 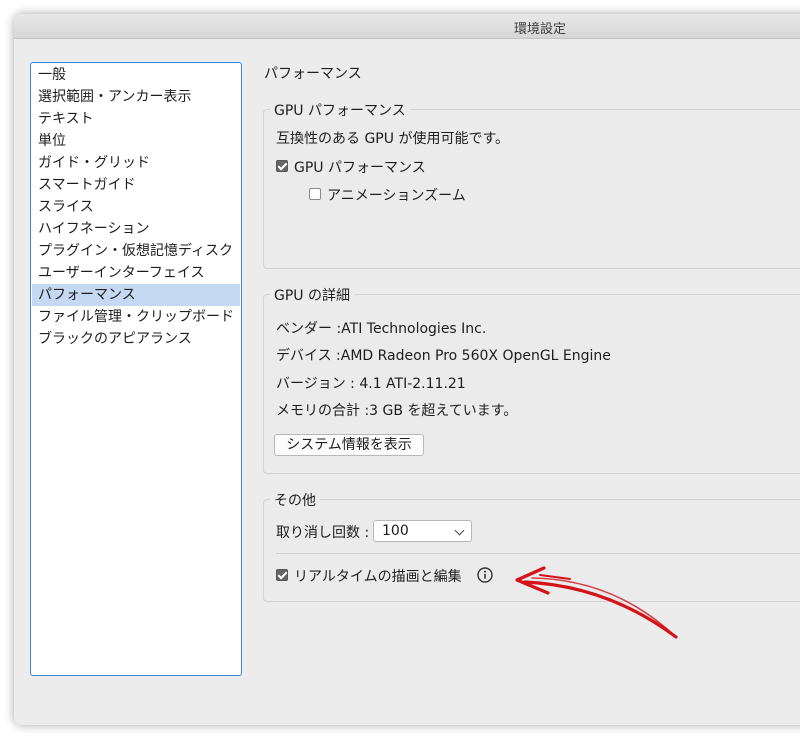 I want to click on animation-zoom-checkbox, so click(x=315, y=194).